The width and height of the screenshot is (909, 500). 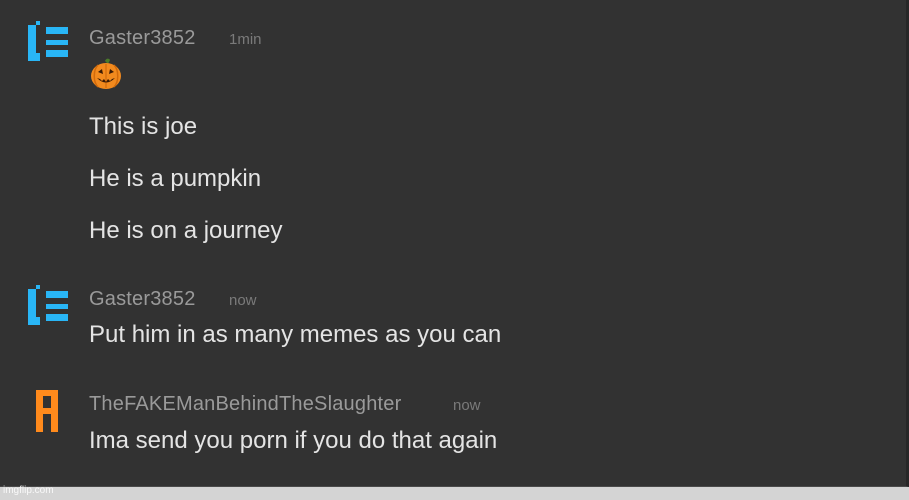 What do you see at coordinates (245, 39) in the screenshot?
I see `message-timestamp: 1min` at bounding box center [245, 39].